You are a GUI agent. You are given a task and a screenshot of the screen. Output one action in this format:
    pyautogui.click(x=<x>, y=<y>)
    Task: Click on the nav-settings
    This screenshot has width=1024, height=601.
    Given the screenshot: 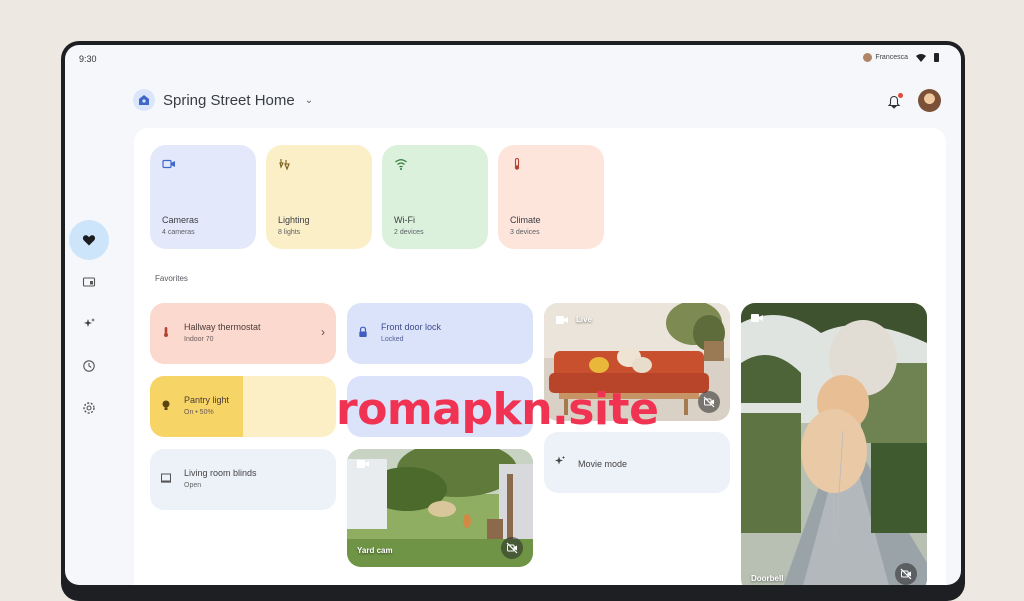 What is the action you would take?
    pyautogui.click(x=89, y=408)
    